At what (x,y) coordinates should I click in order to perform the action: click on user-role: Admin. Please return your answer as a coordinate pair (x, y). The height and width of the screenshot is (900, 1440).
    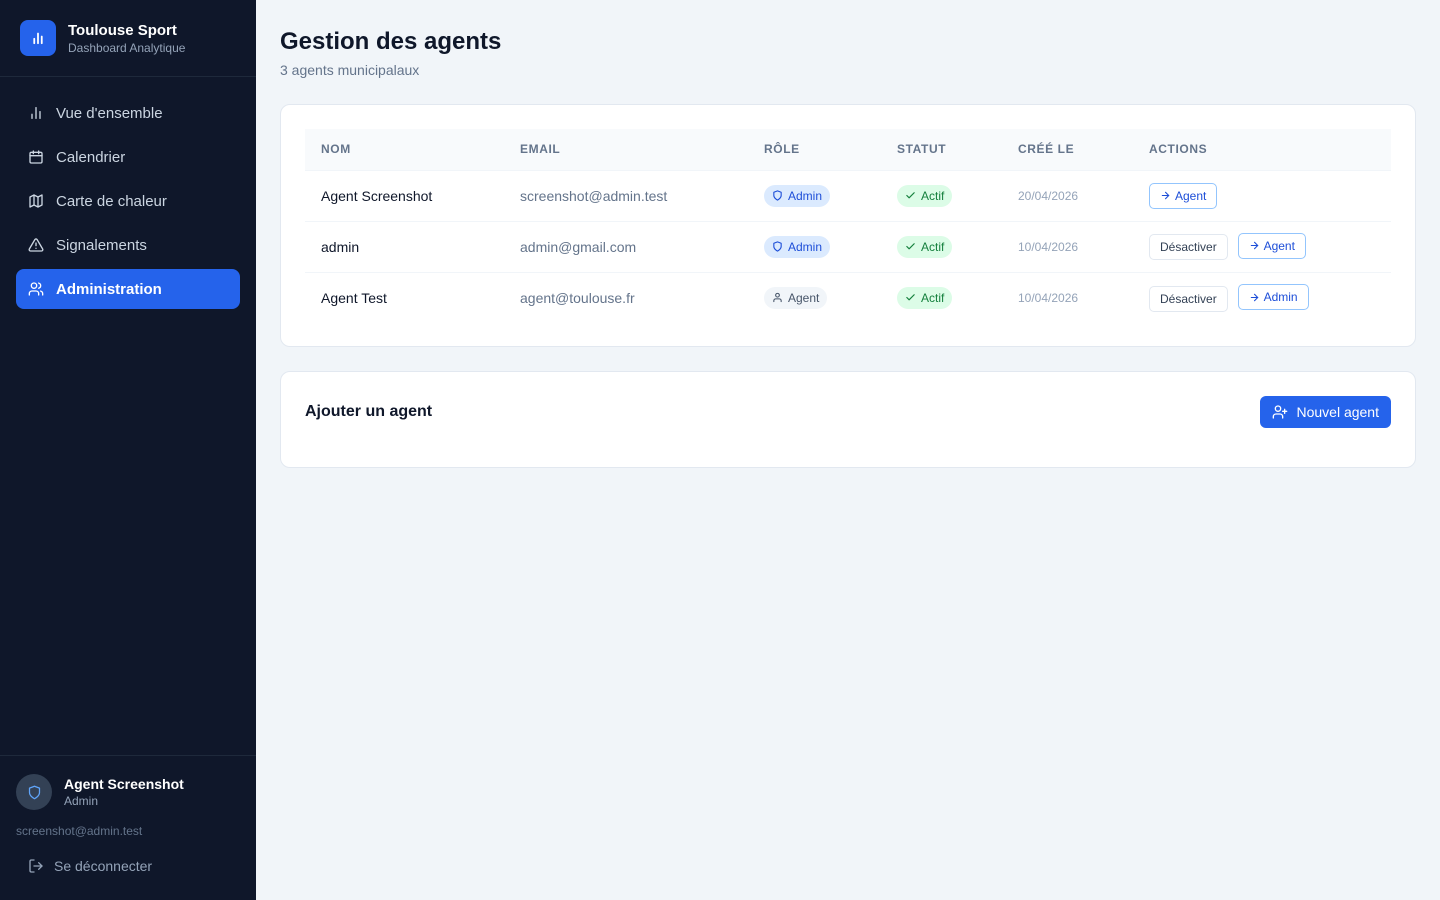
    Looking at the image, I should click on (81, 800).